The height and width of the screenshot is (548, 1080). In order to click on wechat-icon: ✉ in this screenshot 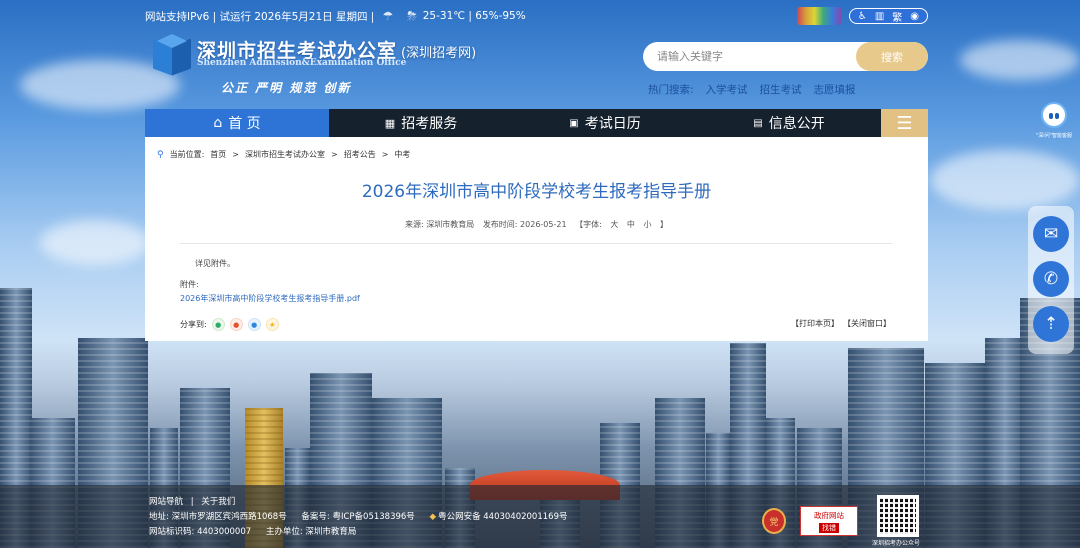, I will do `click(1051, 234)`.